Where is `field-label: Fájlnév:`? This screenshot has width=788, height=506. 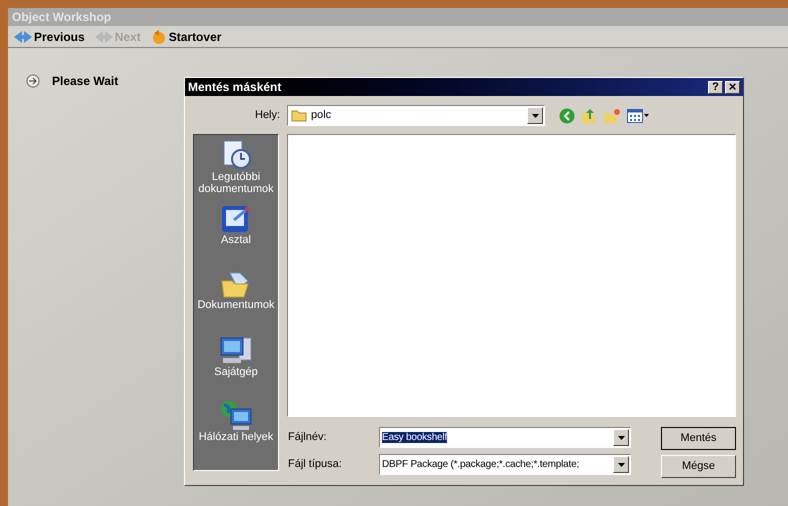
field-label: Fájlnév: is located at coordinates (307, 438).